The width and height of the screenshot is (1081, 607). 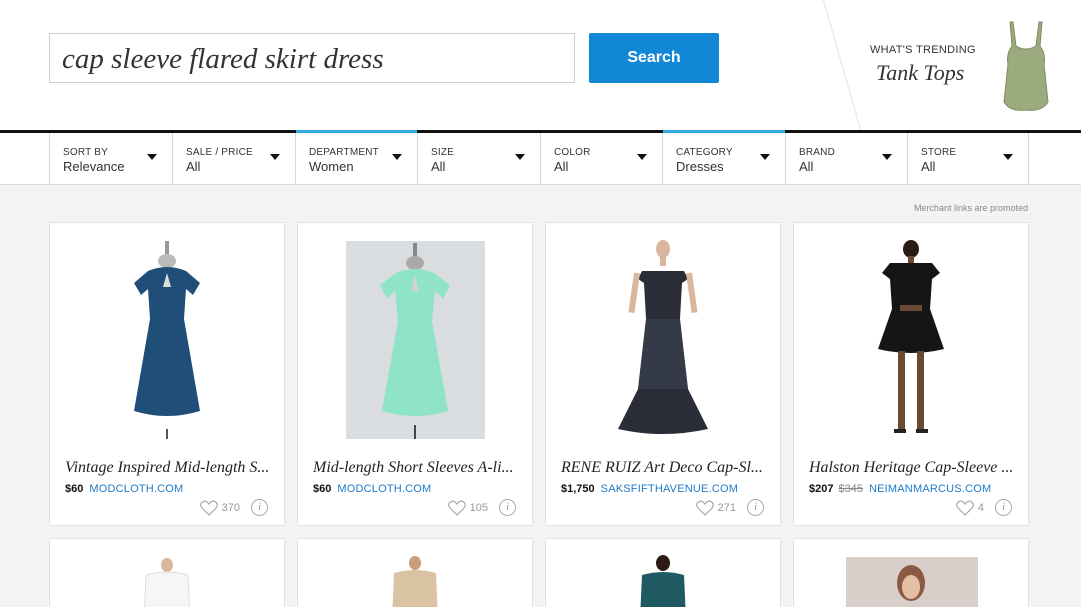 What do you see at coordinates (467, 508) in the screenshot?
I see `favorite-button: 105` at bounding box center [467, 508].